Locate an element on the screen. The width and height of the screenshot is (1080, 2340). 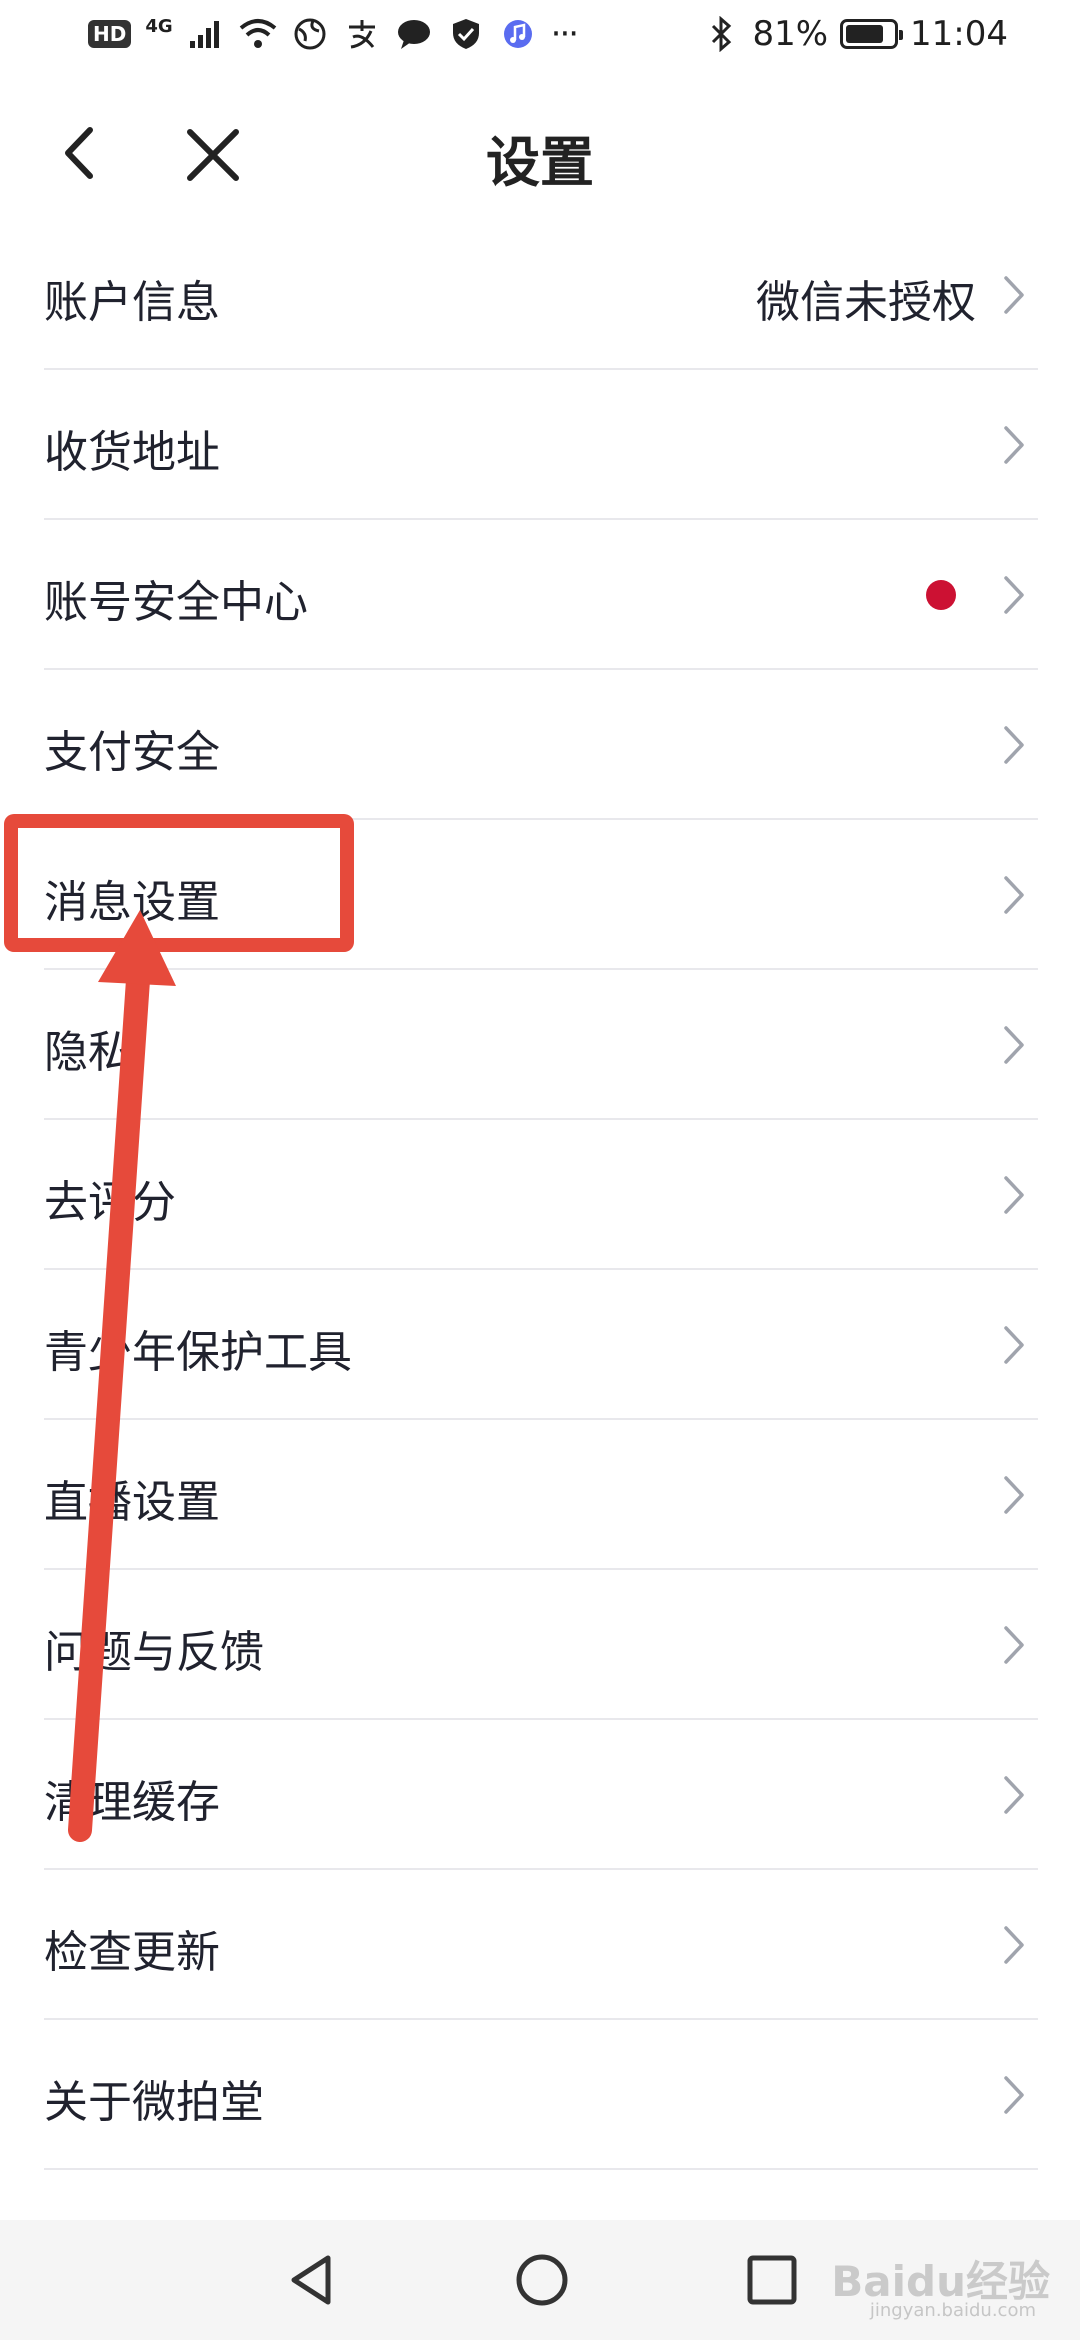
network-type: 4G is located at coordinates (159, 26).